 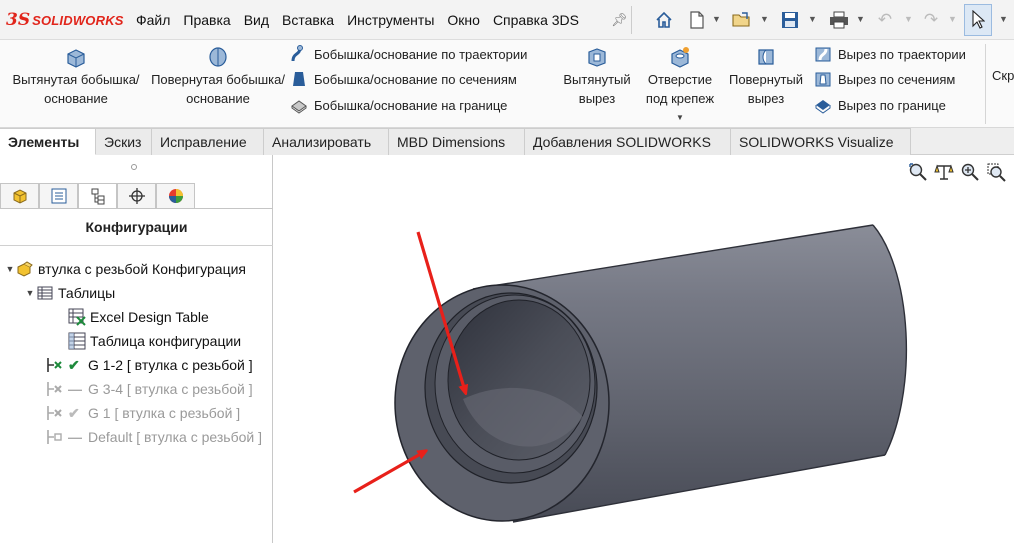 I want to click on revolved-cut-button: Повернутый вырез, so click(x=766, y=77).